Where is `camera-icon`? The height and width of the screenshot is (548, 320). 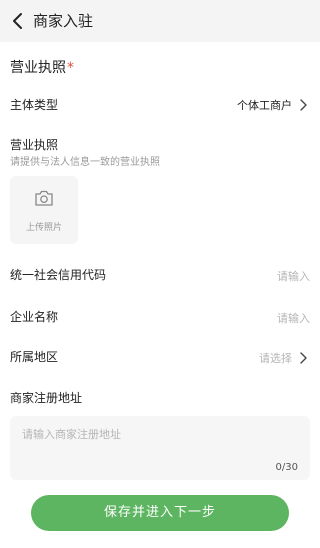
camera-icon is located at coordinates (44, 198).